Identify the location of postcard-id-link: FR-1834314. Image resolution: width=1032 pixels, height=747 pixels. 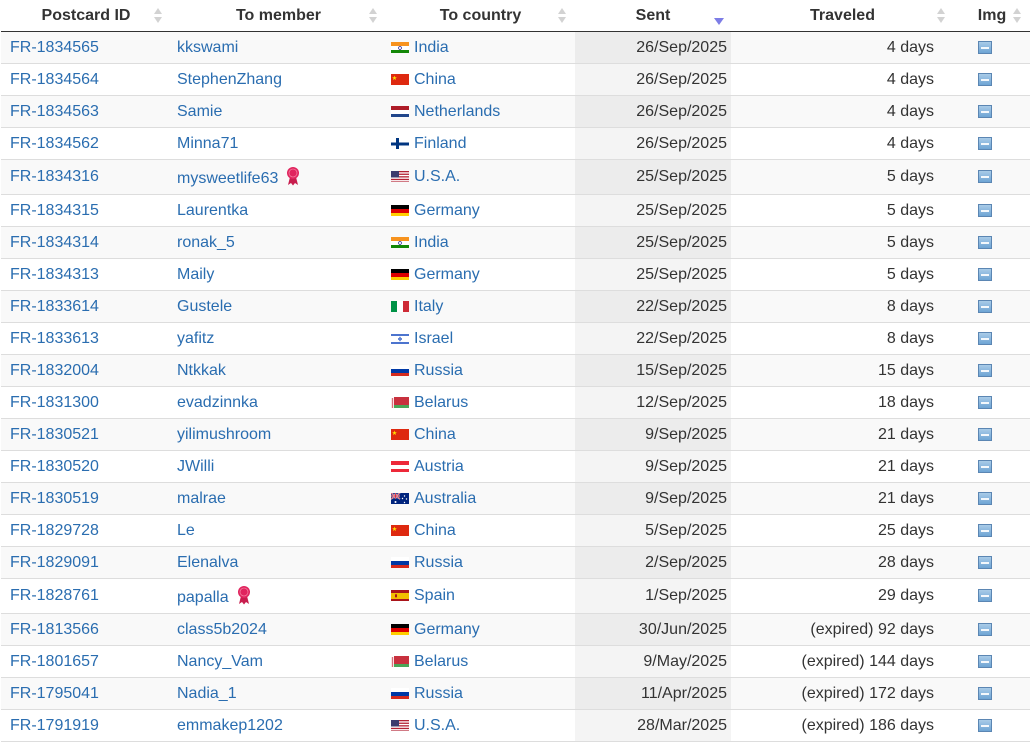
(54, 242).